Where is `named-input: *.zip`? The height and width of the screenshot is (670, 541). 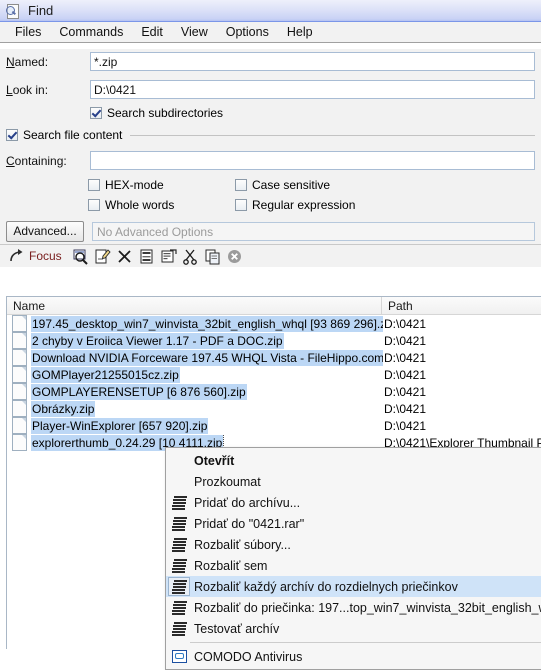 named-input: *.zip is located at coordinates (312, 61).